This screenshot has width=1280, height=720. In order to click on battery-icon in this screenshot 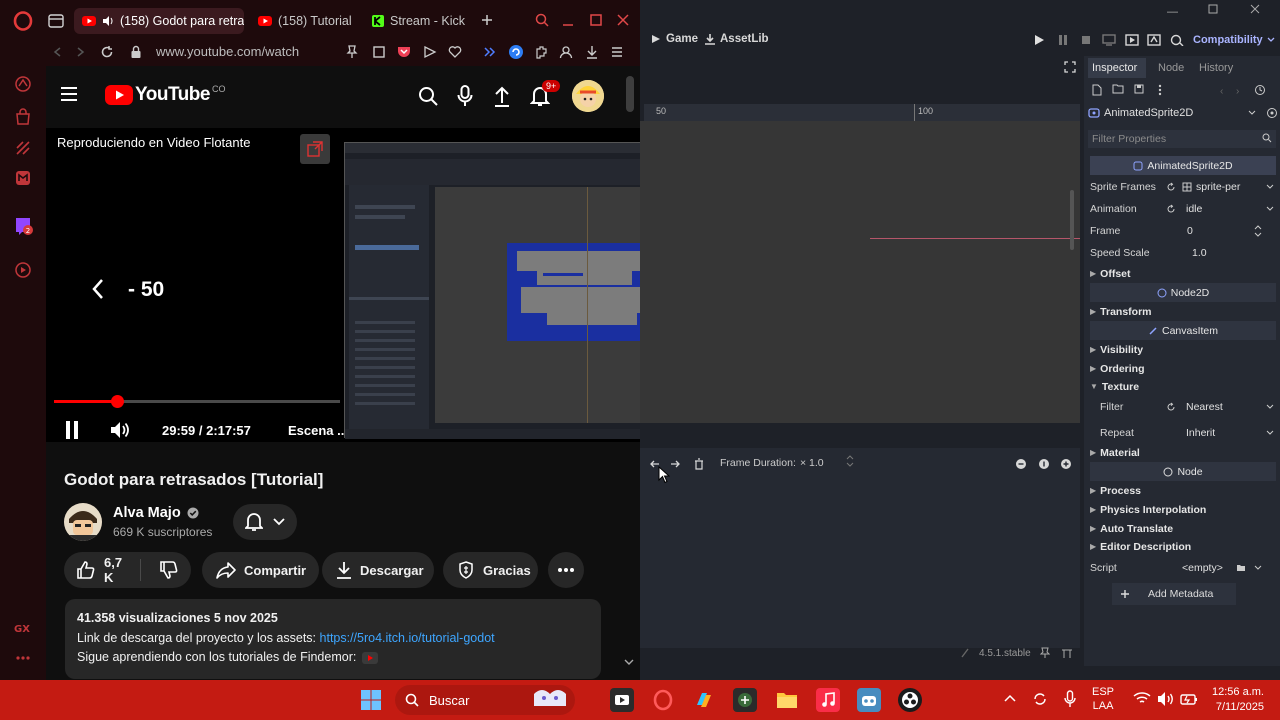, I will do `click(1189, 699)`.